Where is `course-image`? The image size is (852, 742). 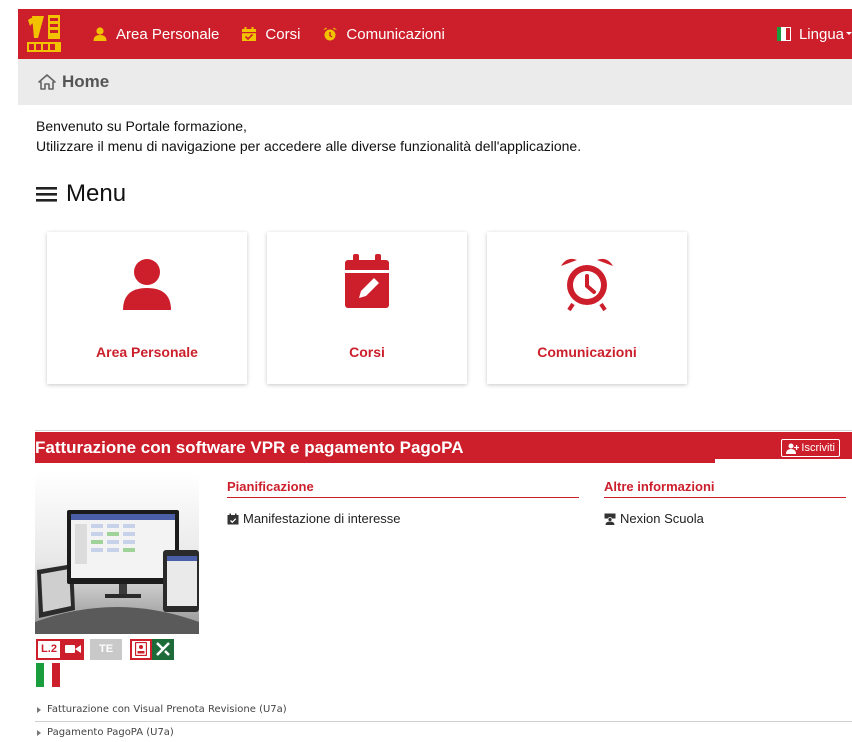
course-image is located at coordinates (117, 553).